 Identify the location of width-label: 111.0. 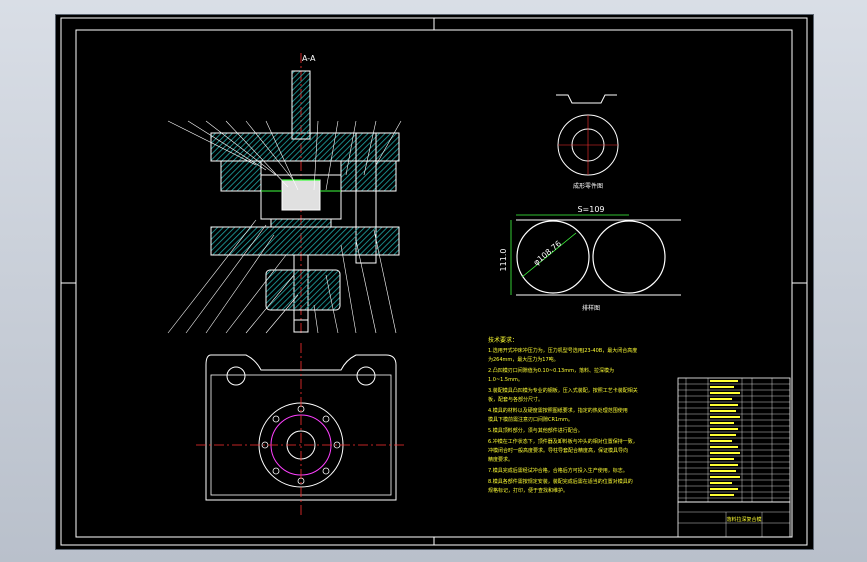
(503, 260).